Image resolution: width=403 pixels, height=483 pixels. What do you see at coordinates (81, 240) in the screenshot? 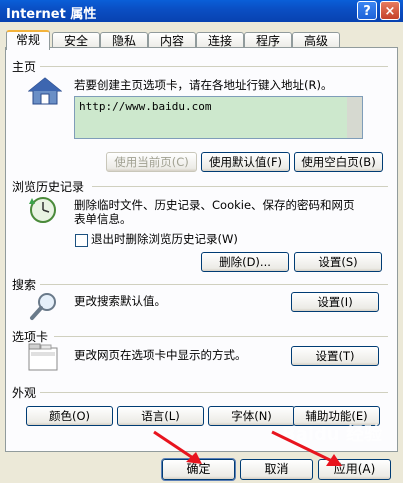
I see `delete-on-exit-checkbox` at bounding box center [81, 240].